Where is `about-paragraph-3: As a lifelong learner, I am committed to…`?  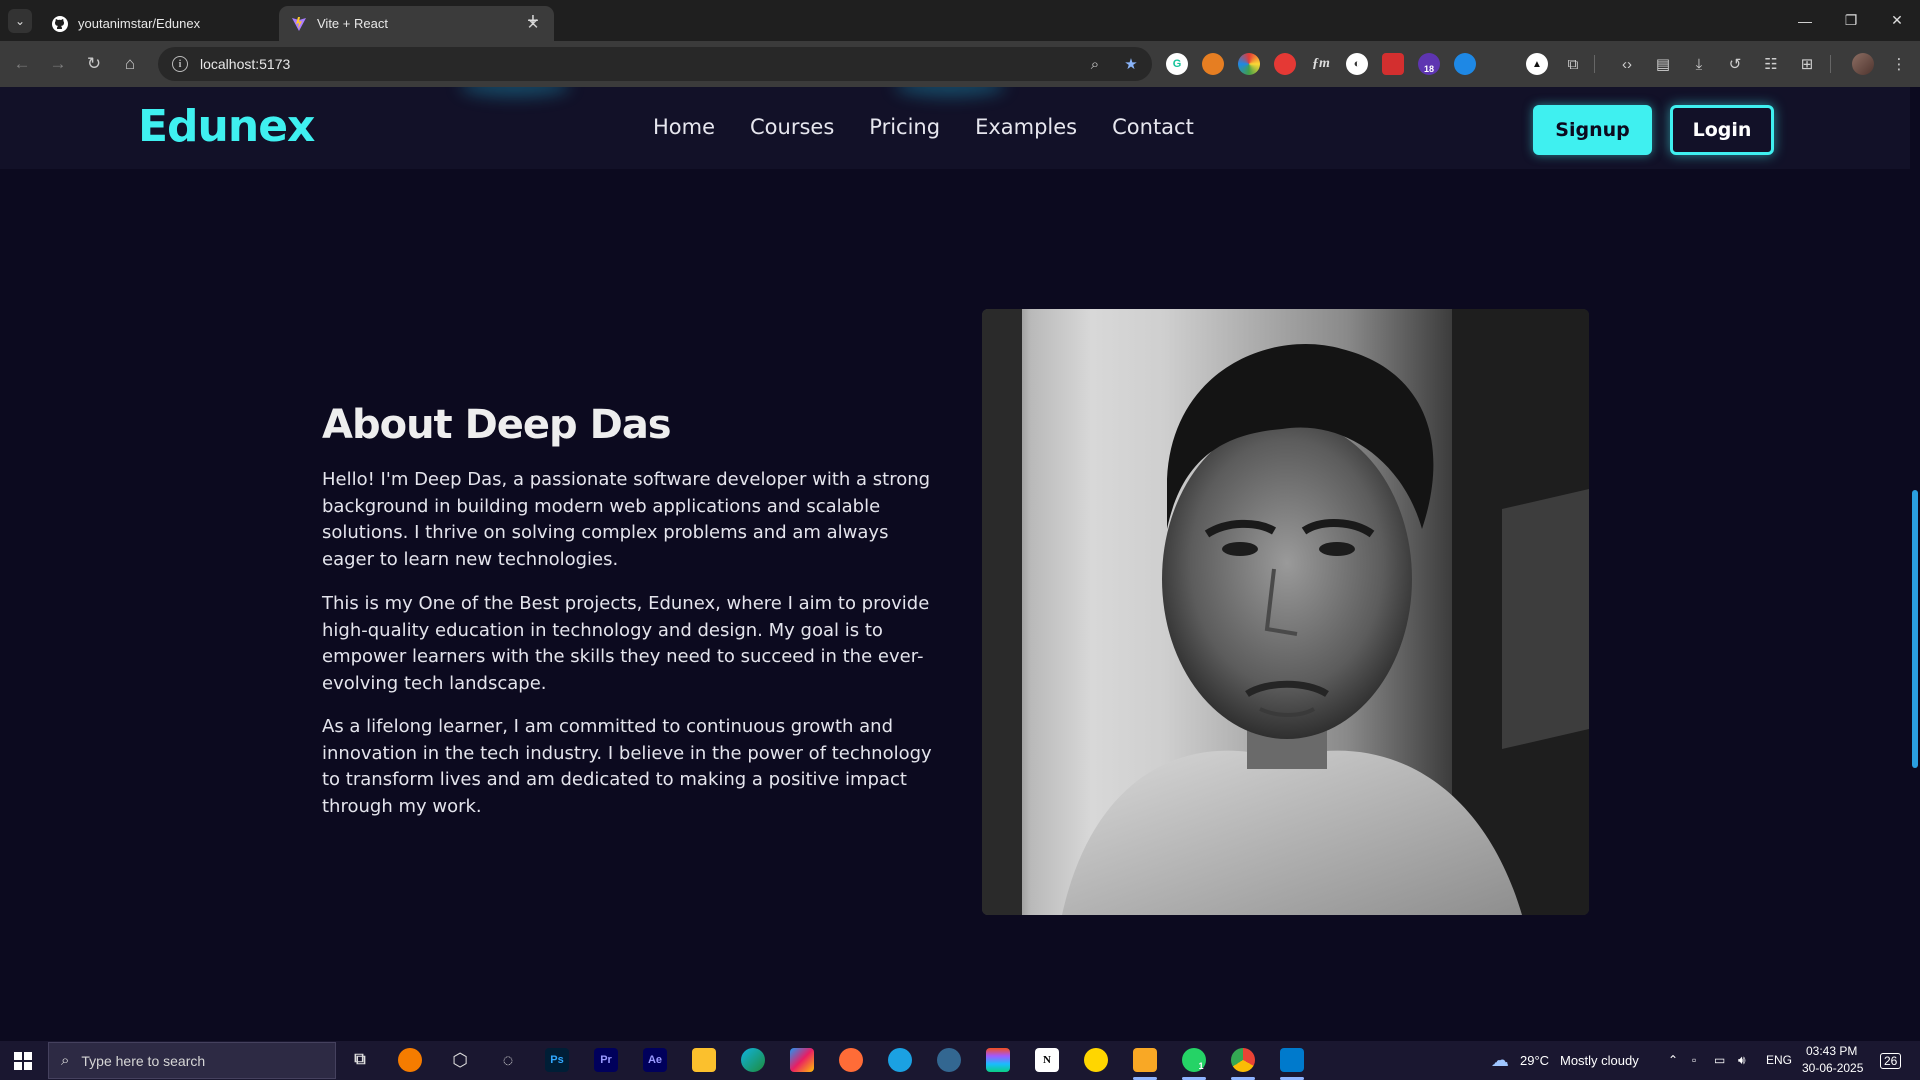 about-paragraph-3: As a lifelong learner, I am committed to… is located at coordinates (627, 766).